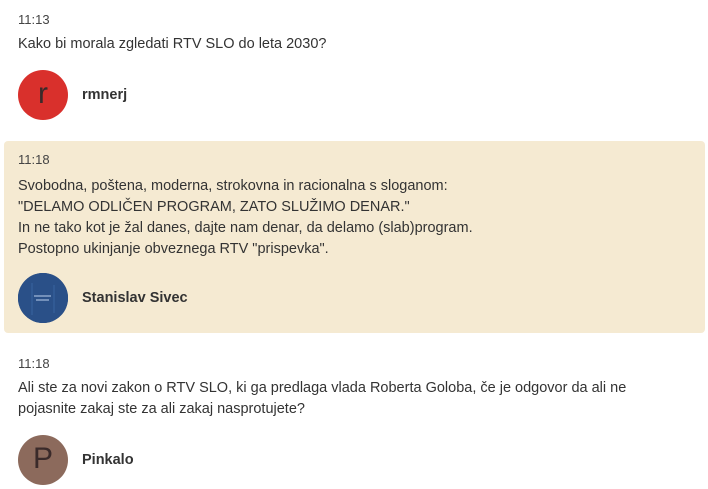 The width and height of the screenshot is (708, 489). I want to click on author-name: rmnerj, so click(104, 95).